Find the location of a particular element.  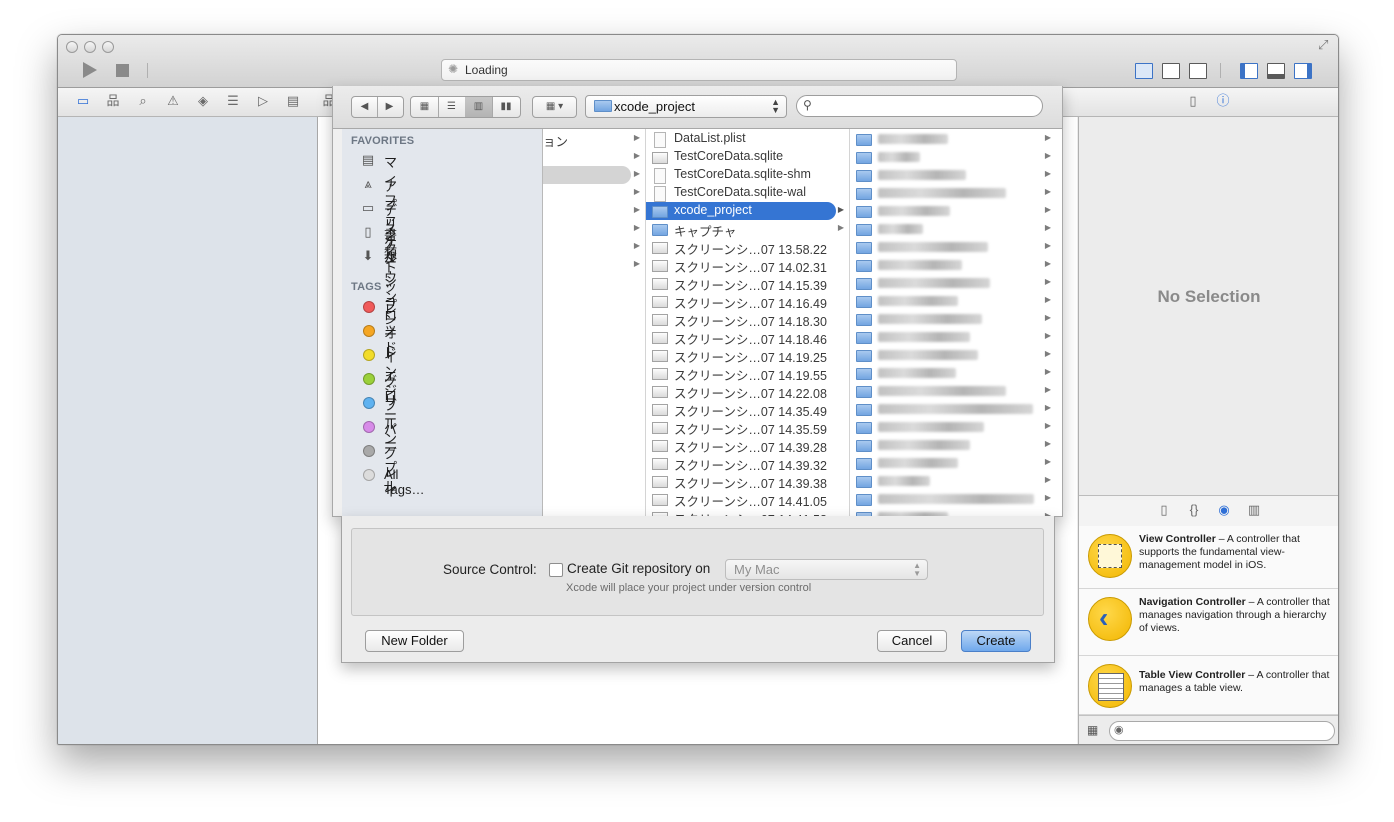

test-navigator-icon: ◈ is located at coordinates (203, 101).